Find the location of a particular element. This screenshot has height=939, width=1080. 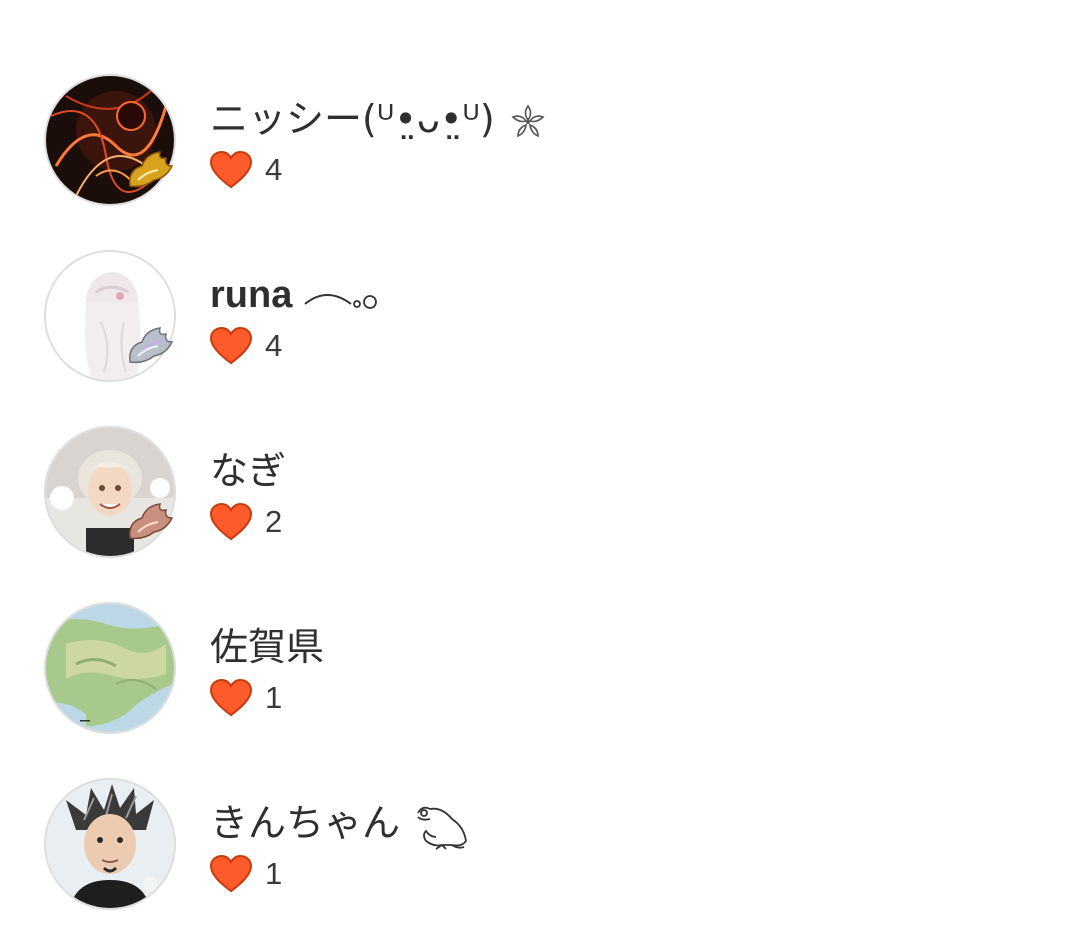

list-item: きんちゃん 1 is located at coordinates (544, 844).